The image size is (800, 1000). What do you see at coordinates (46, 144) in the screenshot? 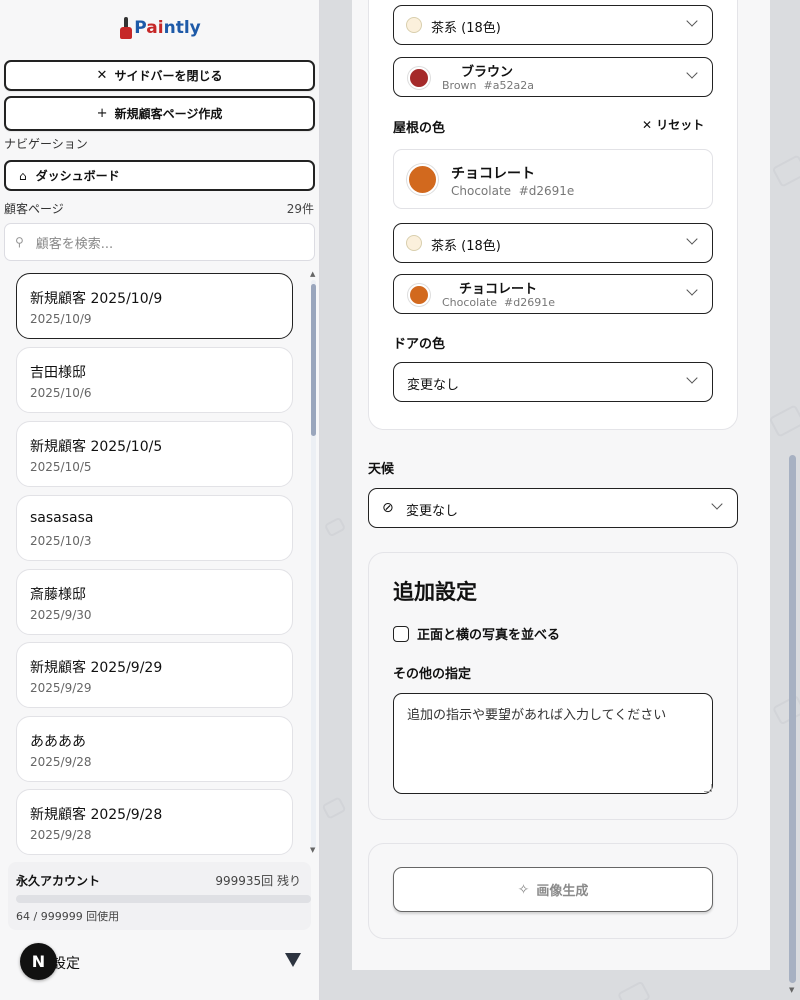
I see `navigation-heading: ナビゲーション` at bounding box center [46, 144].